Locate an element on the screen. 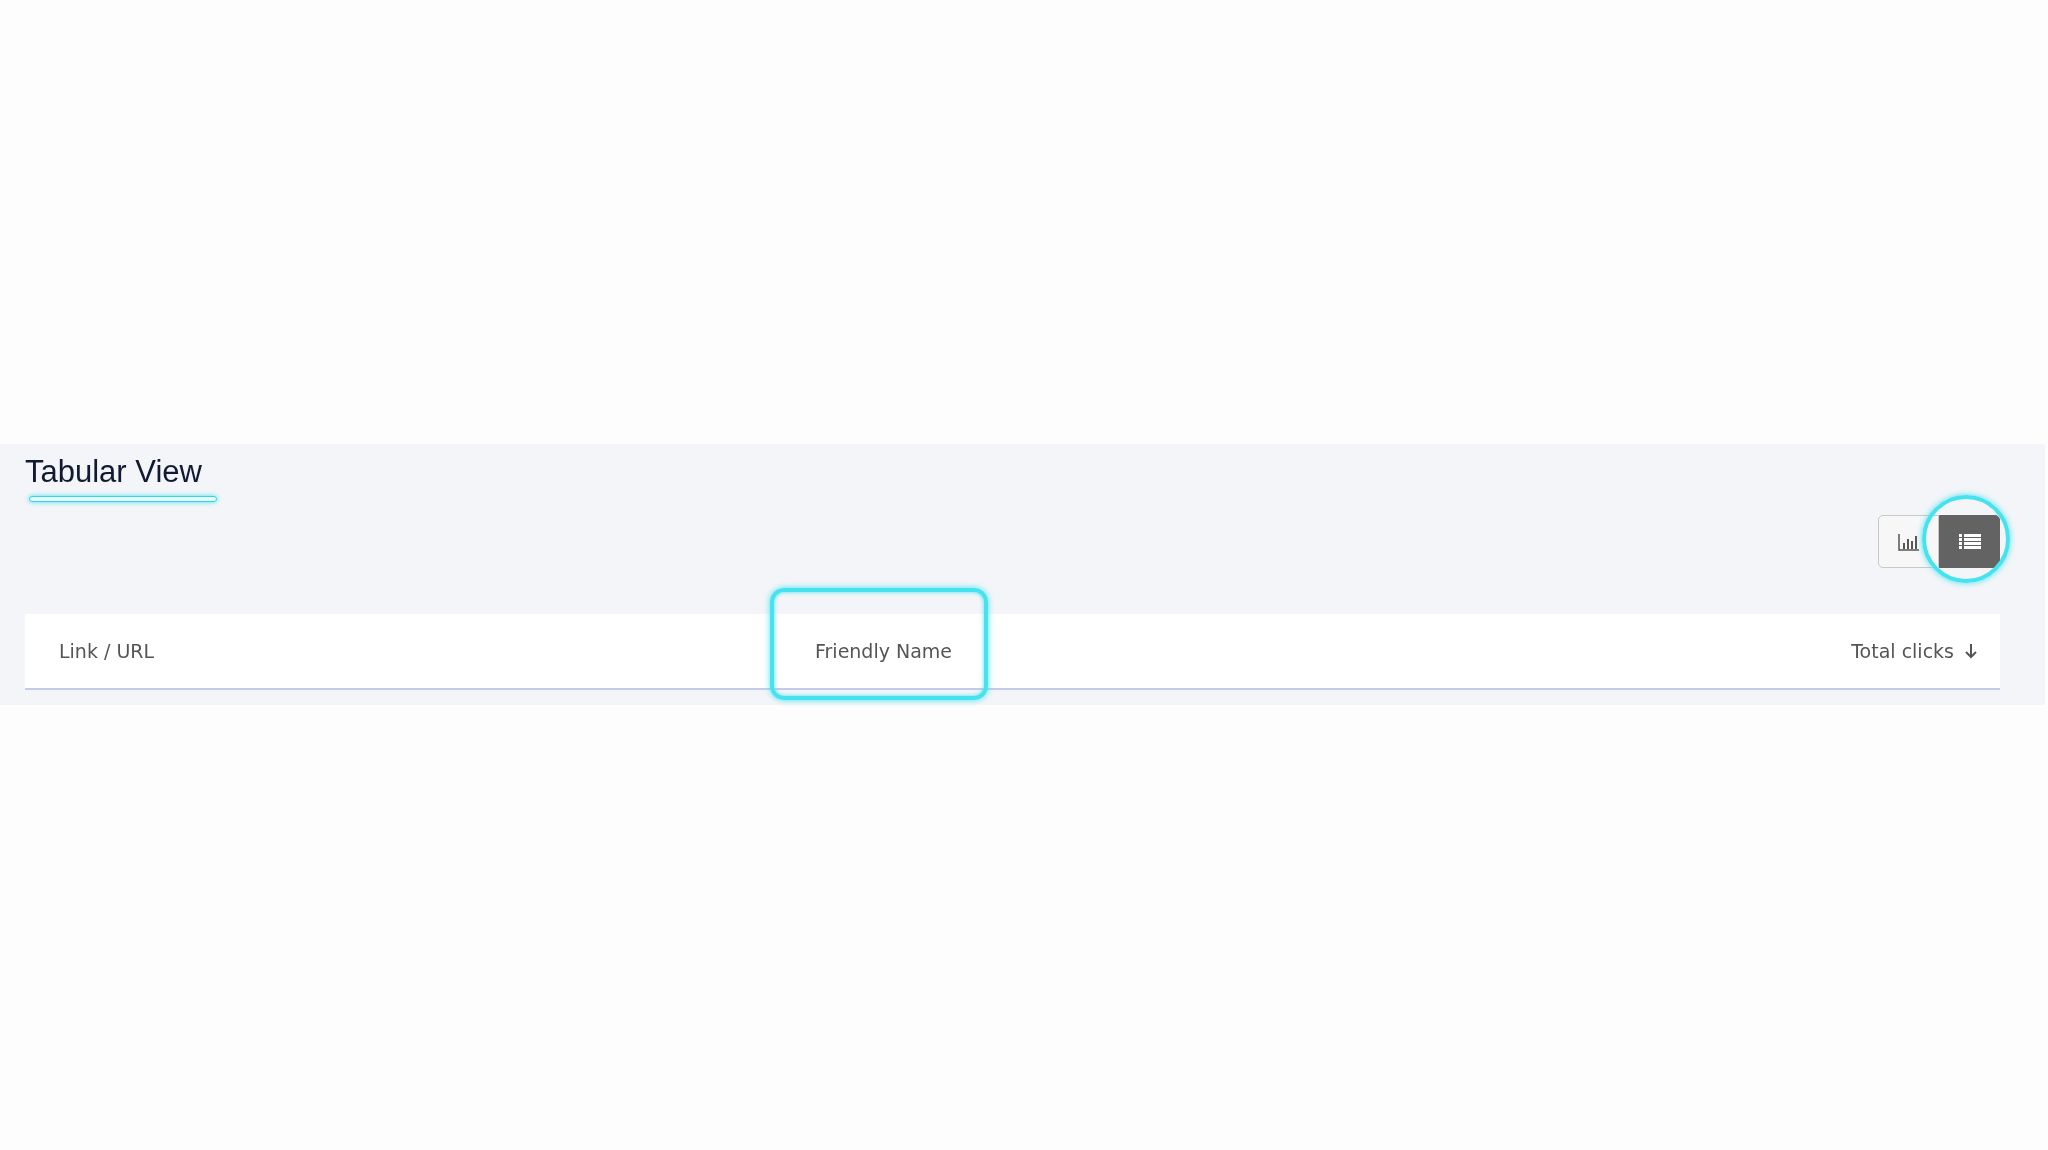 The image size is (2048, 1150). list-view-button is located at coordinates (1969, 541).